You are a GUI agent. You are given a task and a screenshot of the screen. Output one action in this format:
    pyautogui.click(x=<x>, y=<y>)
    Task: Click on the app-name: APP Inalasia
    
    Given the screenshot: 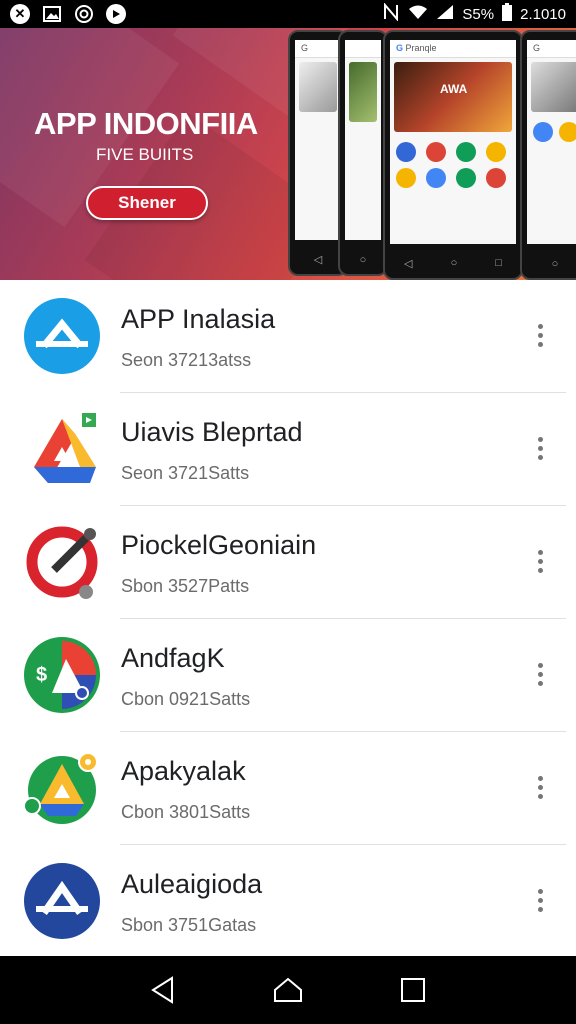 What is the action you would take?
    pyautogui.click(x=198, y=319)
    